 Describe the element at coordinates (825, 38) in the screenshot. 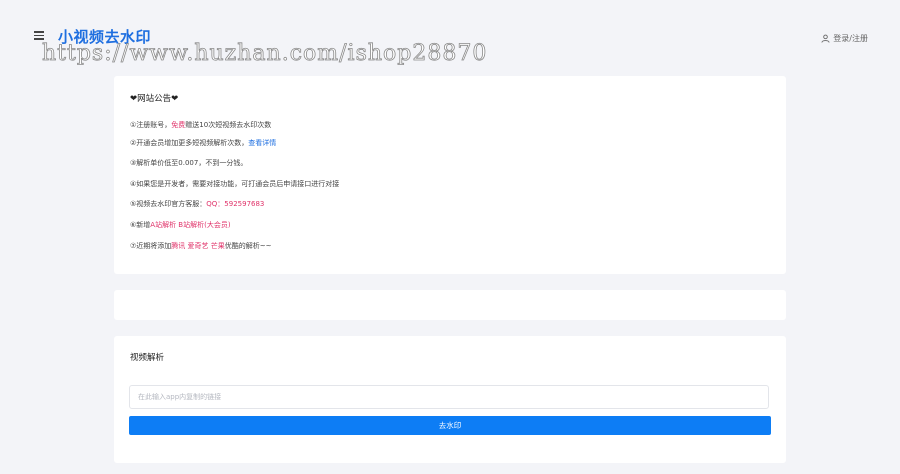

I see `user-icon` at that location.